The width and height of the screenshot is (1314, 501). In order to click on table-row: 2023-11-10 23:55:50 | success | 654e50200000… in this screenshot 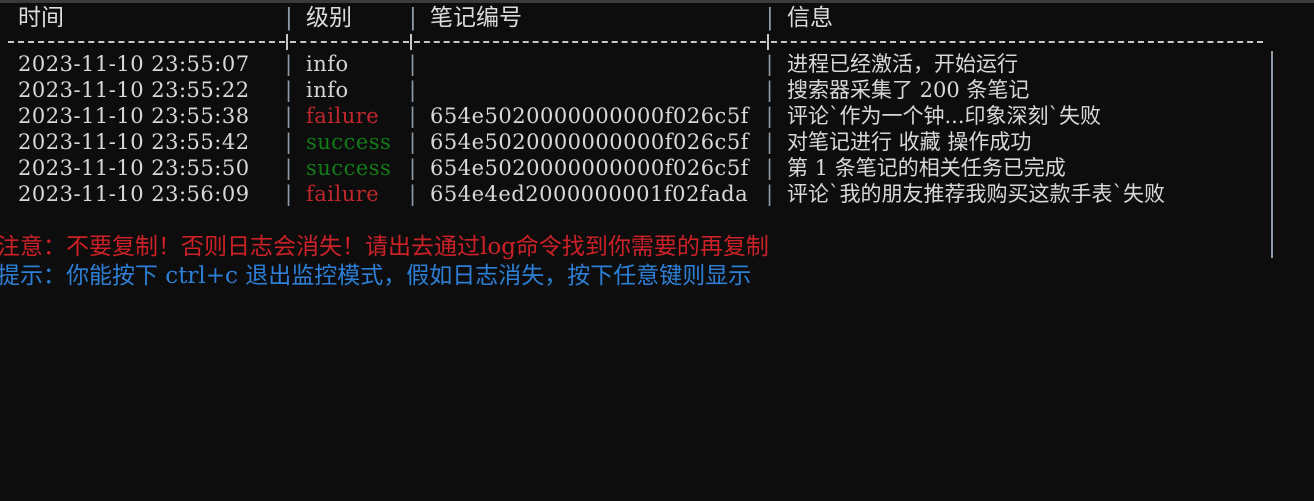, I will do `click(657, 168)`.